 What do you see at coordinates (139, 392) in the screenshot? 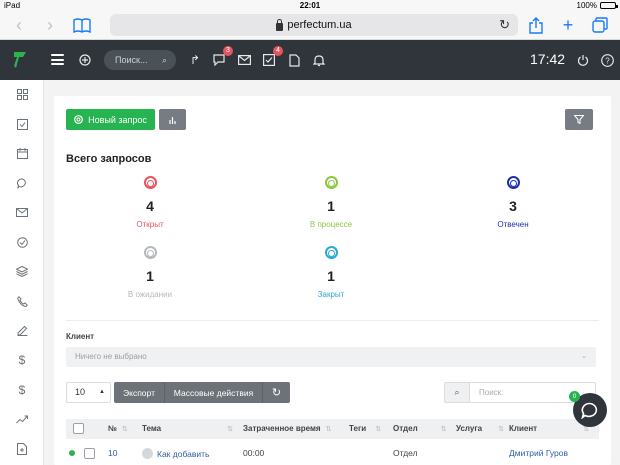
I see `export-button: Экспорт` at bounding box center [139, 392].